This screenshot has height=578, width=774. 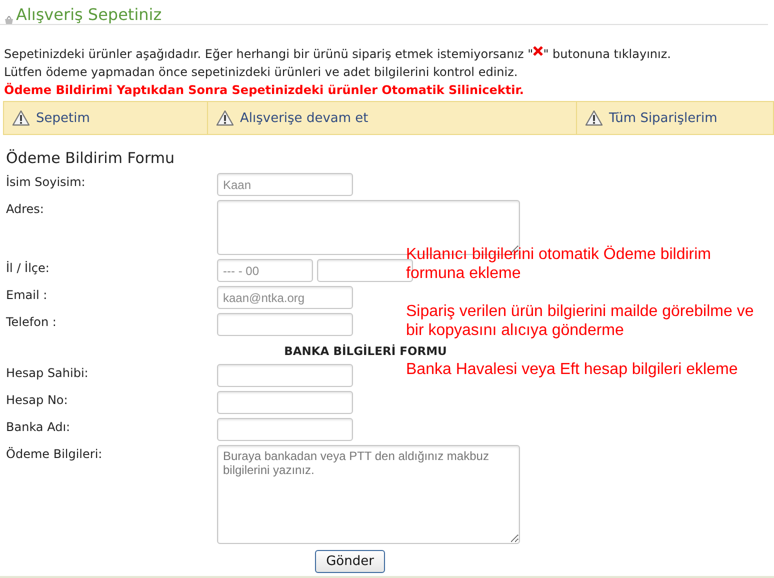 What do you see at coordinates (28, 268) in the screenshot?
I see `field-label: İl / İlçe:` at bounding box center [28, 268].